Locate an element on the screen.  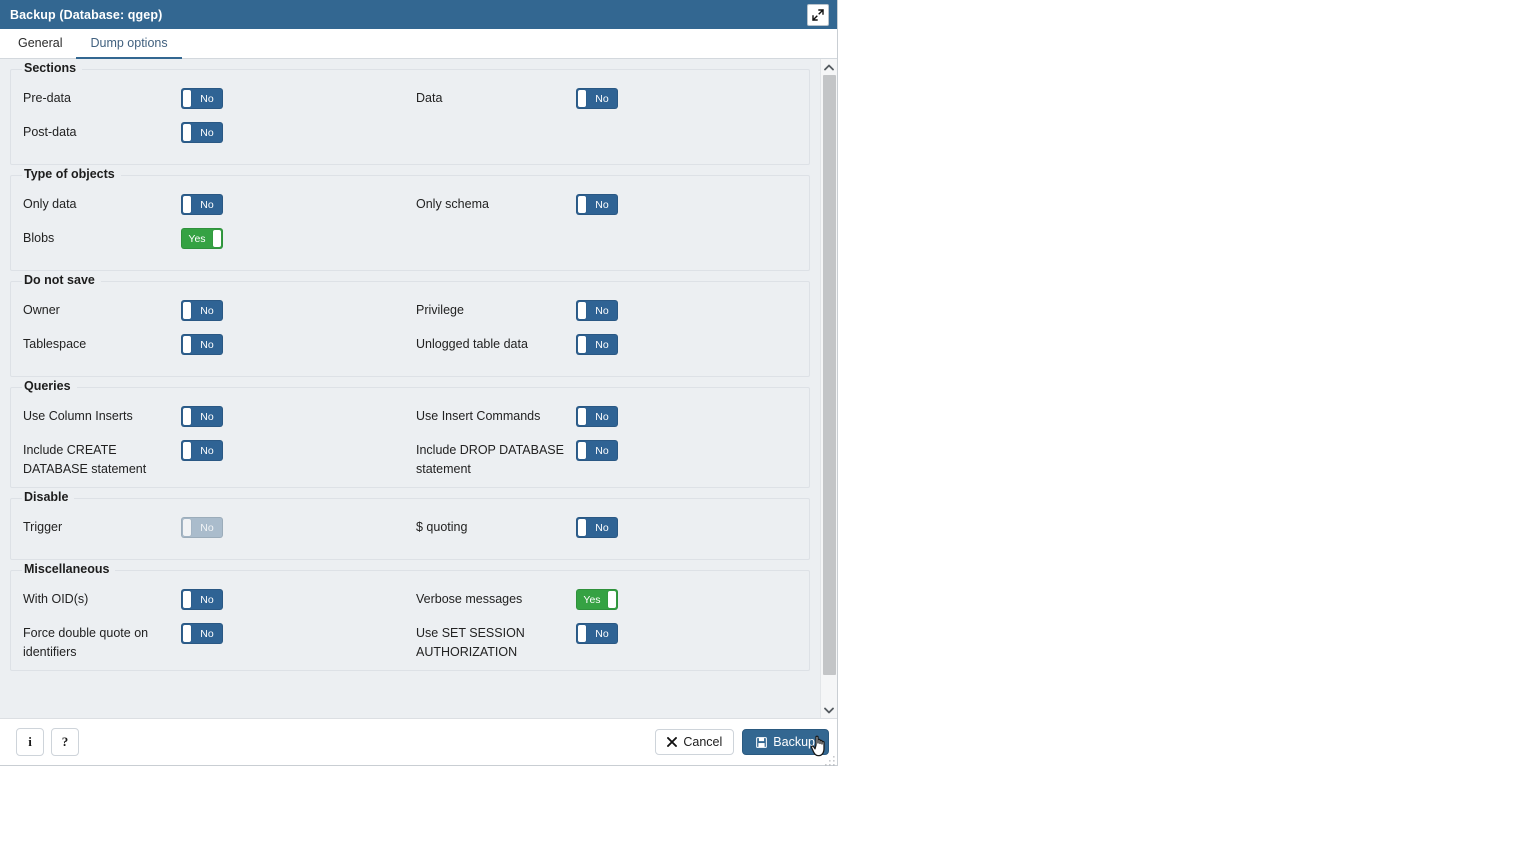
footer-left-buttons: i ? is located at coordinates (47, 742).